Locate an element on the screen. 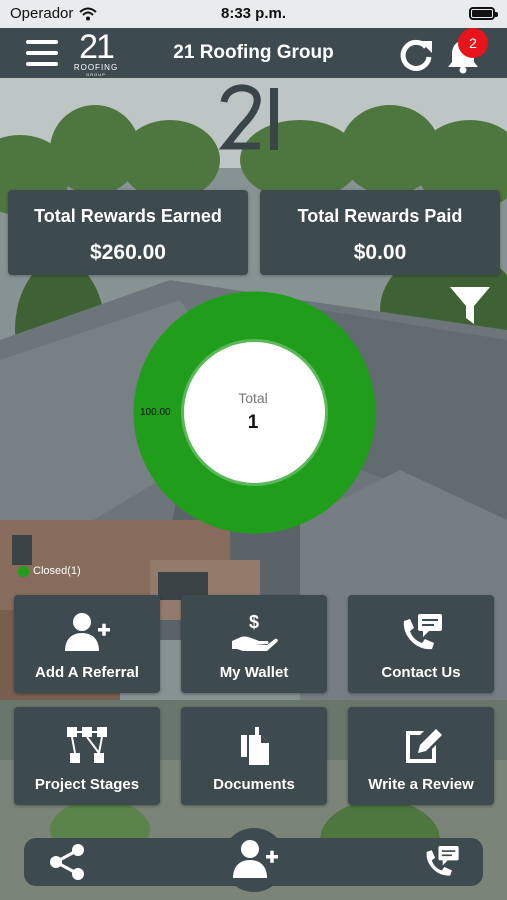 This screenshot has width=507, height=900. donut-center-value: 1 is located at coordinates (253, 422).